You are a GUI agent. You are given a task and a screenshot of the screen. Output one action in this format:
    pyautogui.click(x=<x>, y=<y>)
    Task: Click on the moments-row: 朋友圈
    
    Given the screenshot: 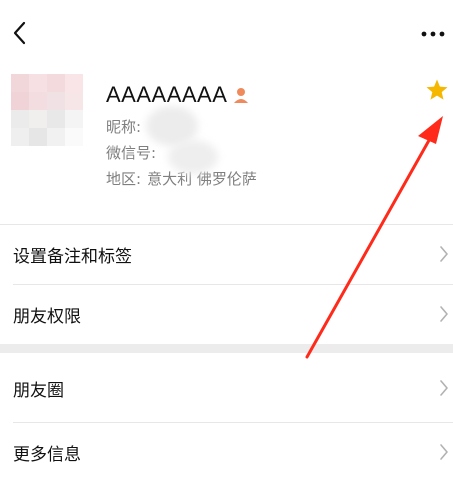 What is the action you would take?
    pyautogui.click(x=226, y=388)
    